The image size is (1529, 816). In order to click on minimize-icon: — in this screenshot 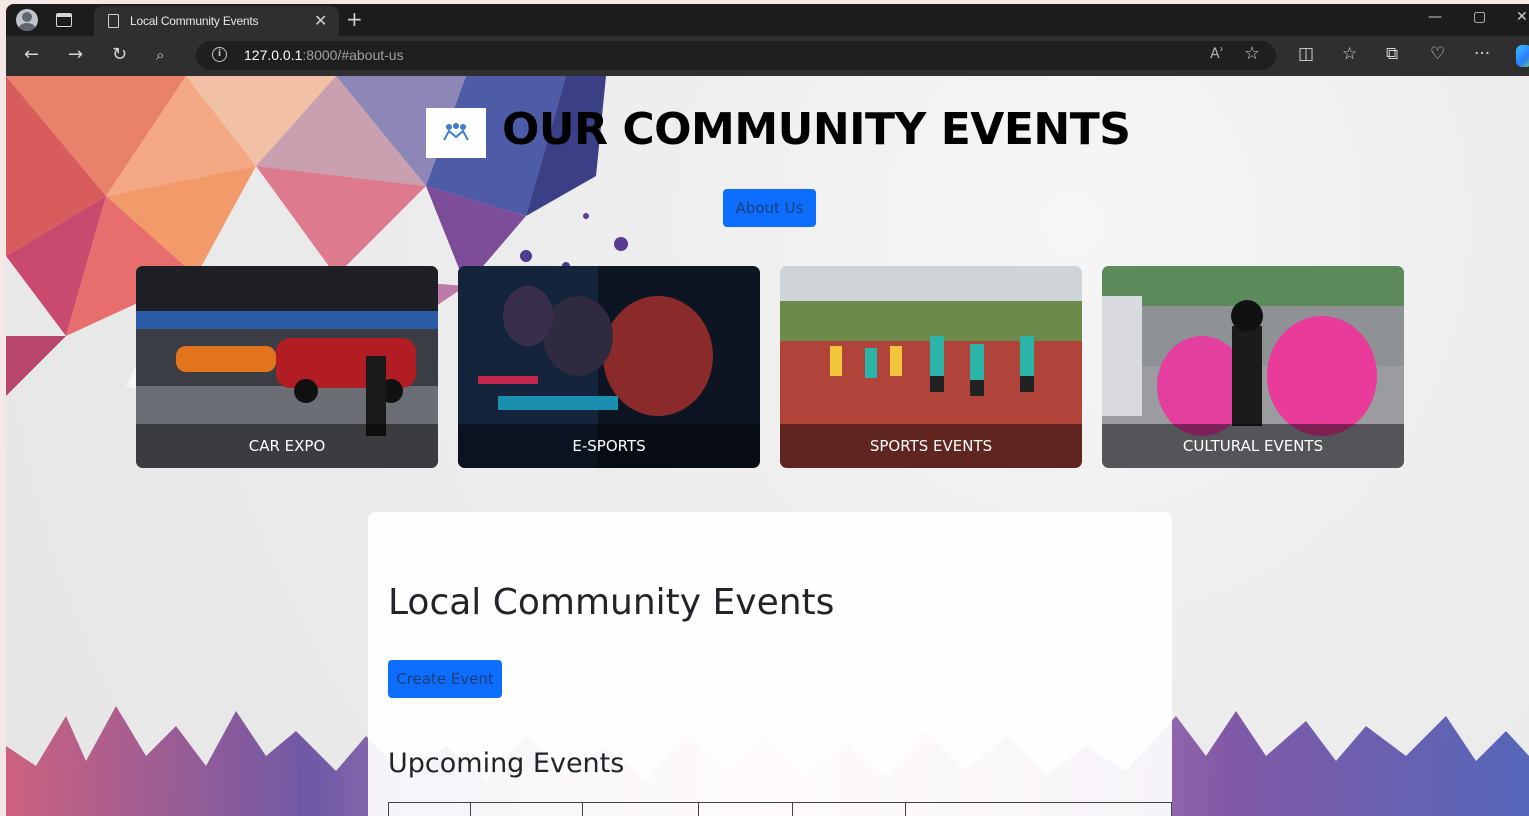, I will do `click(1435, 17)`.